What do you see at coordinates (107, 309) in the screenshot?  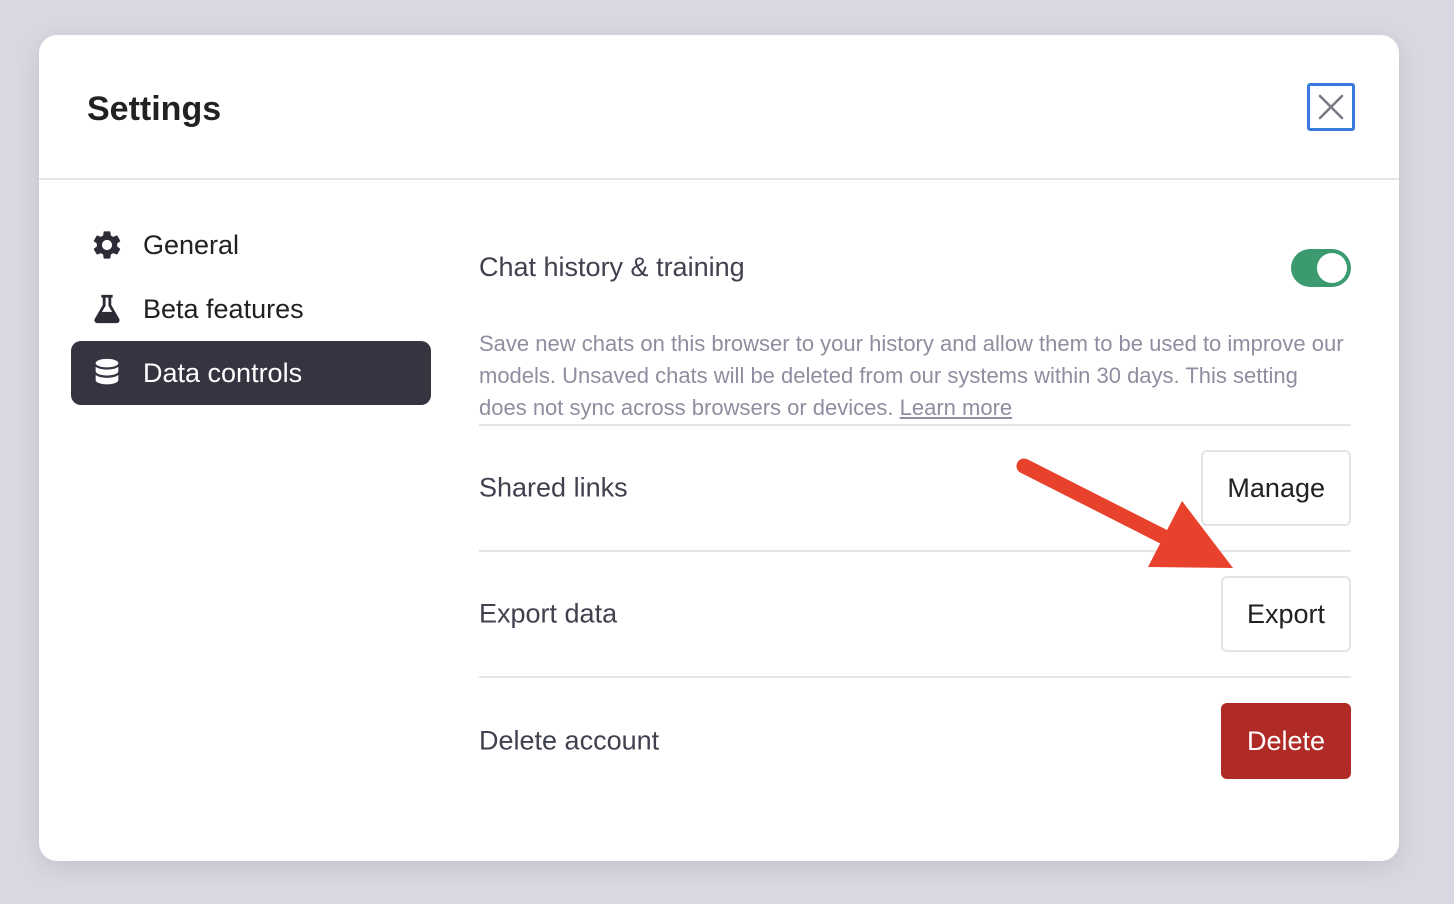 I see `flask-icon` at bounding box center [107, 309].